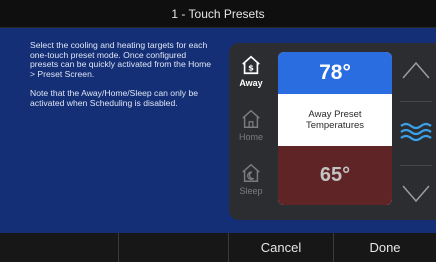 The width and height of the screenshot is (436, 262). I want to click on cancel-button: Cancel, so click(281, 247).